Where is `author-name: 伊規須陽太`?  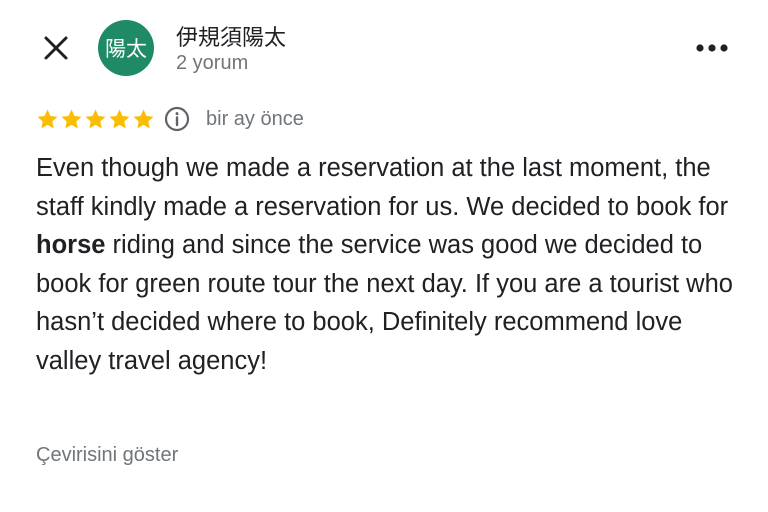 author-name: 伊規須陽太 is located at coordinates (231, 36).